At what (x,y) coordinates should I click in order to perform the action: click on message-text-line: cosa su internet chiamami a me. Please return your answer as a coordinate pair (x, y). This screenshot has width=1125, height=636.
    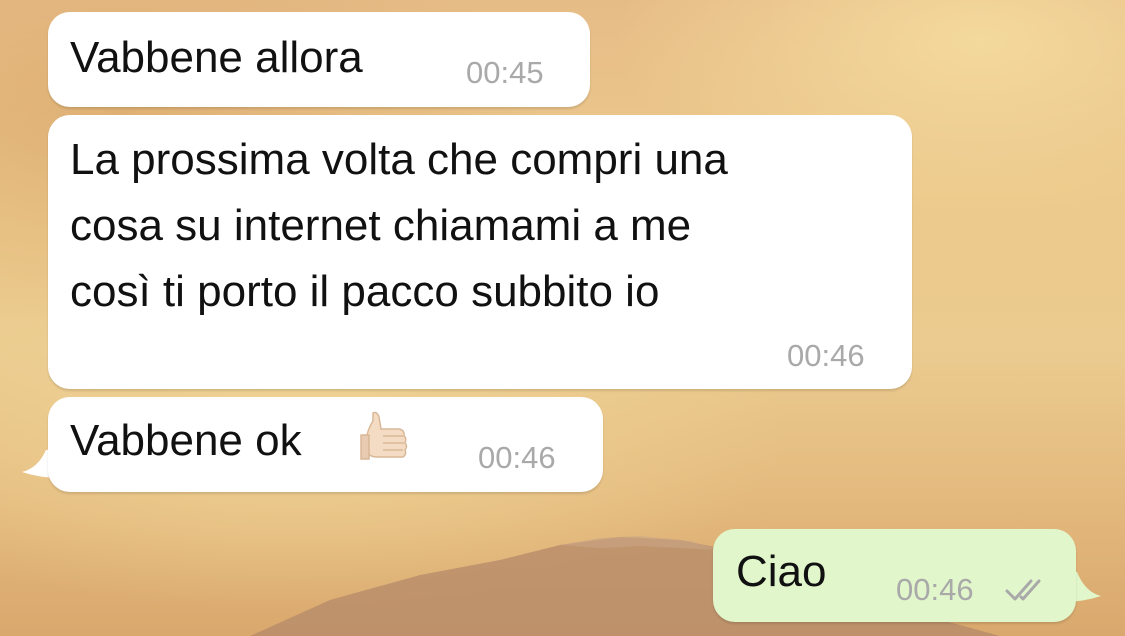
    Looking at the image, I should click on (381, 225).